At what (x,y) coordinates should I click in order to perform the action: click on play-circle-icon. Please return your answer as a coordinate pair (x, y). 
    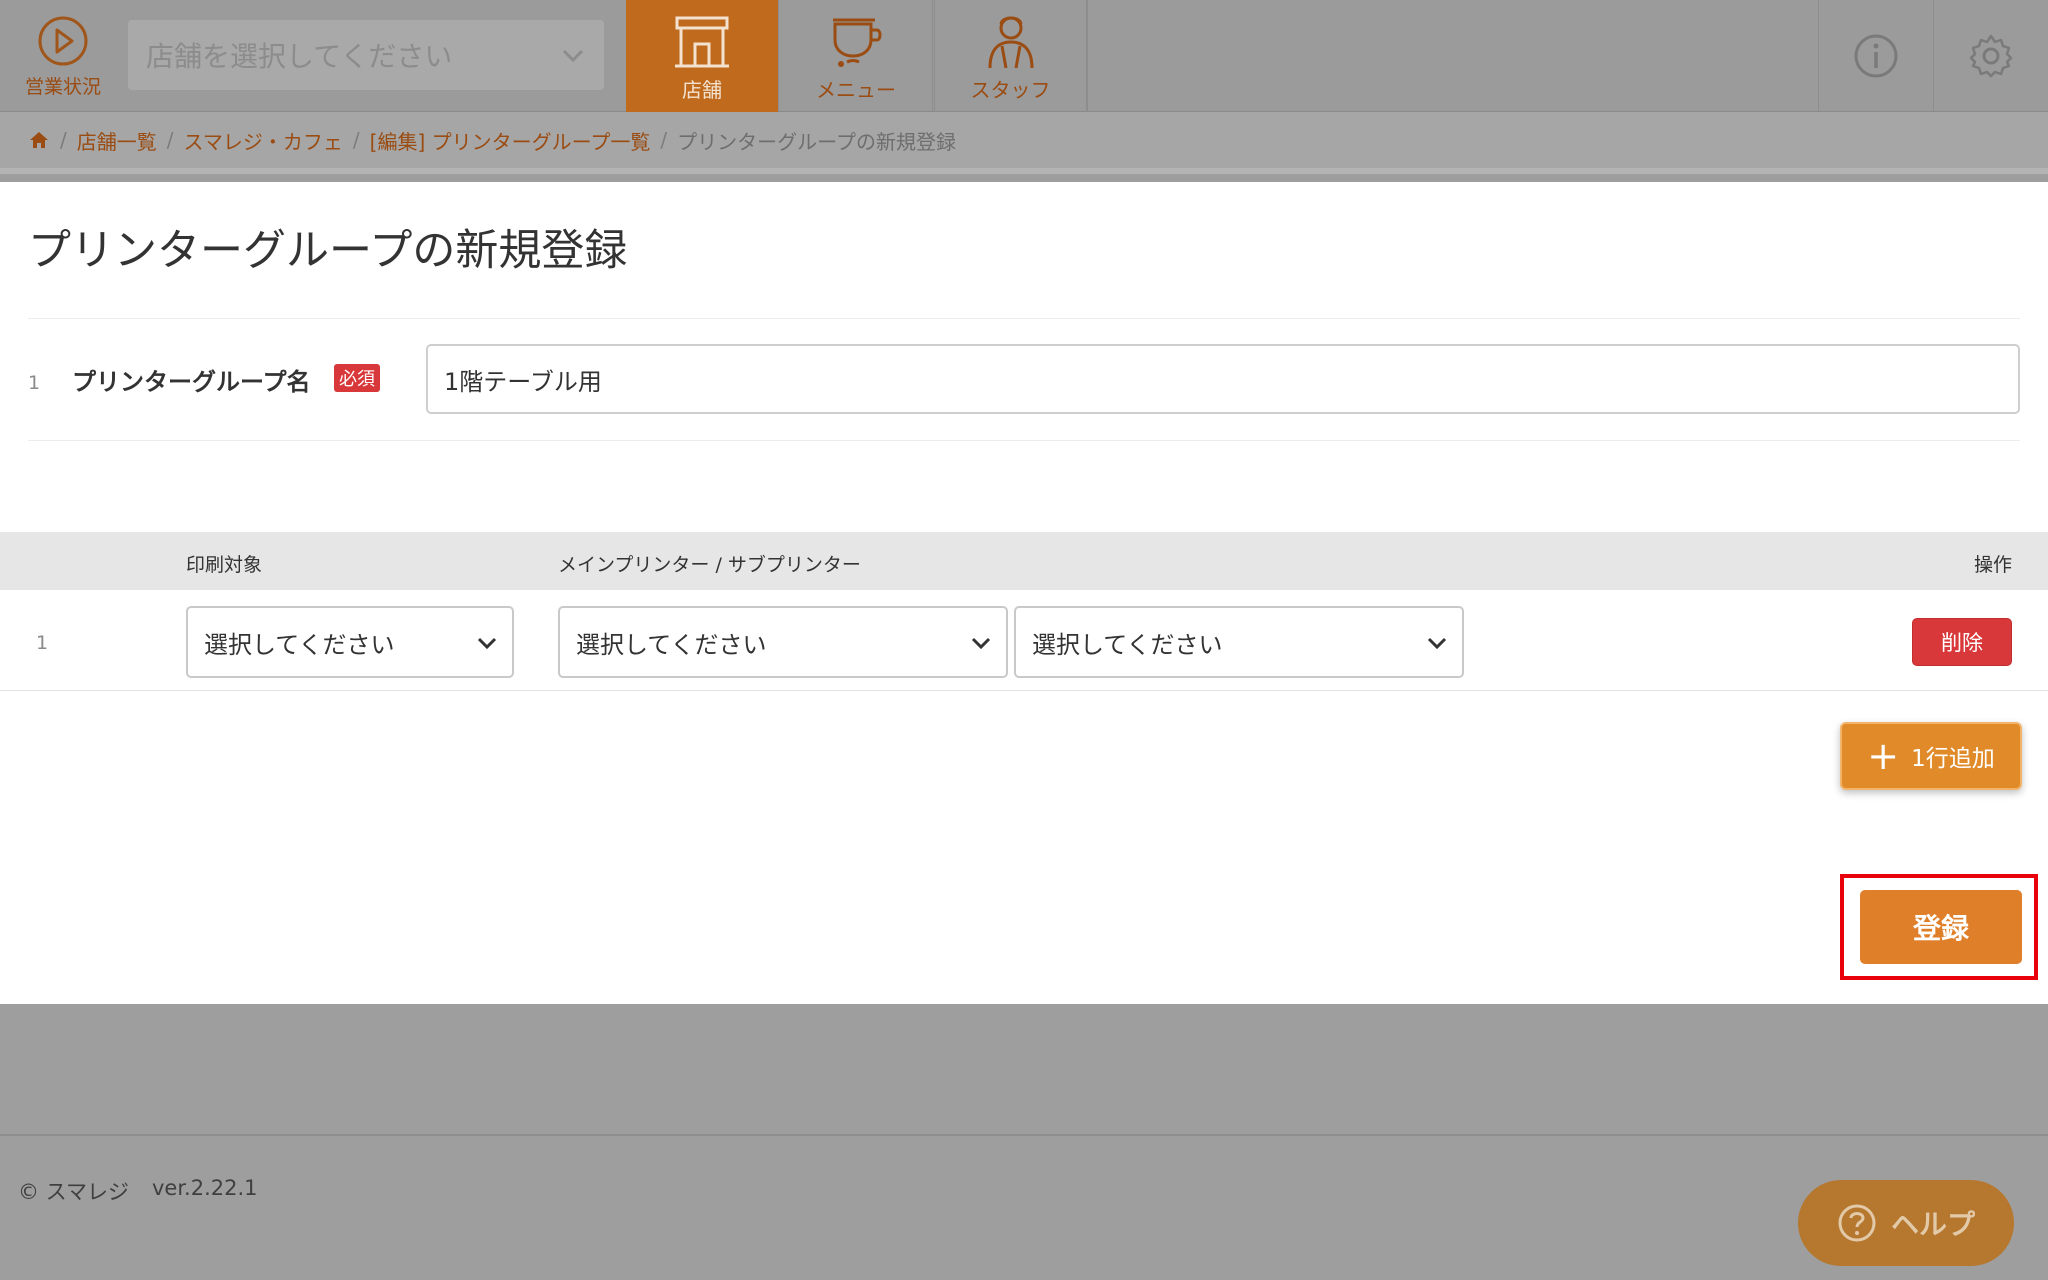
    Looking at the image, I should click on (63, 40).